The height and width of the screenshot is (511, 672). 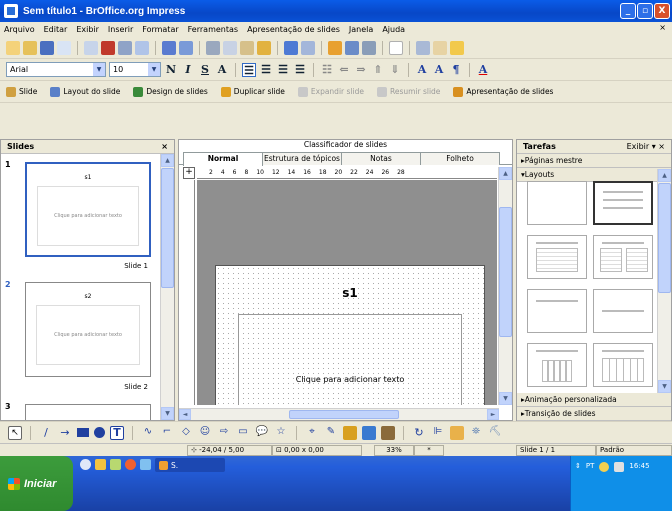 I want to click on menu-edit: Editar, so click(x=56, y=29).